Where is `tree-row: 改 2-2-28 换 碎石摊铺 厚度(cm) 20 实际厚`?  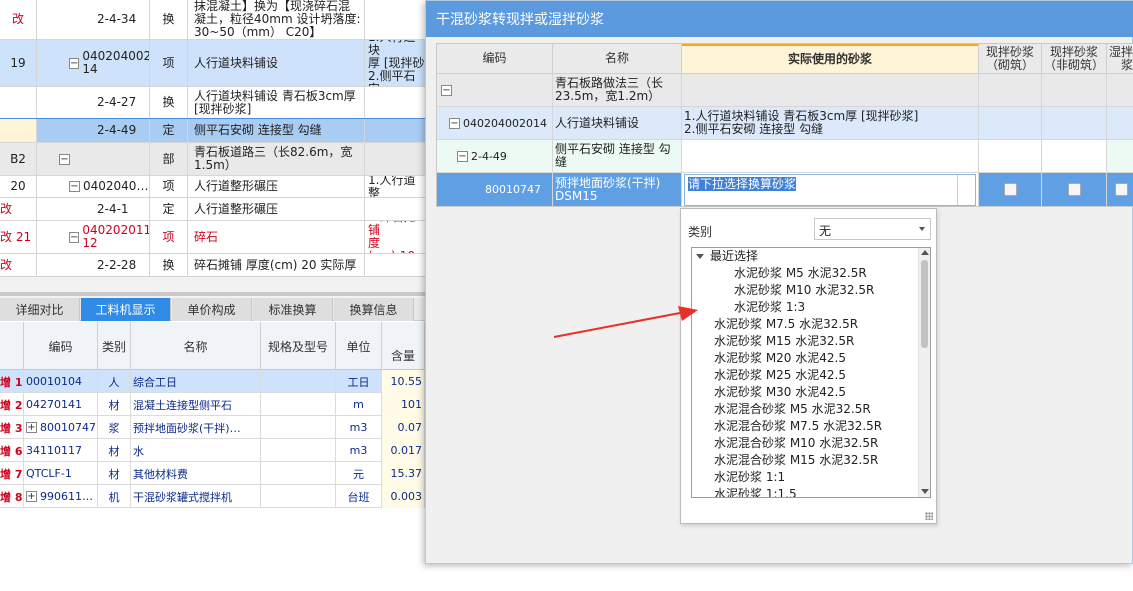
tree-row: 改 2-2-28 换 碎石摊铺 厚度(cm) 20 实际厚 is located at coordinates (212, 265).